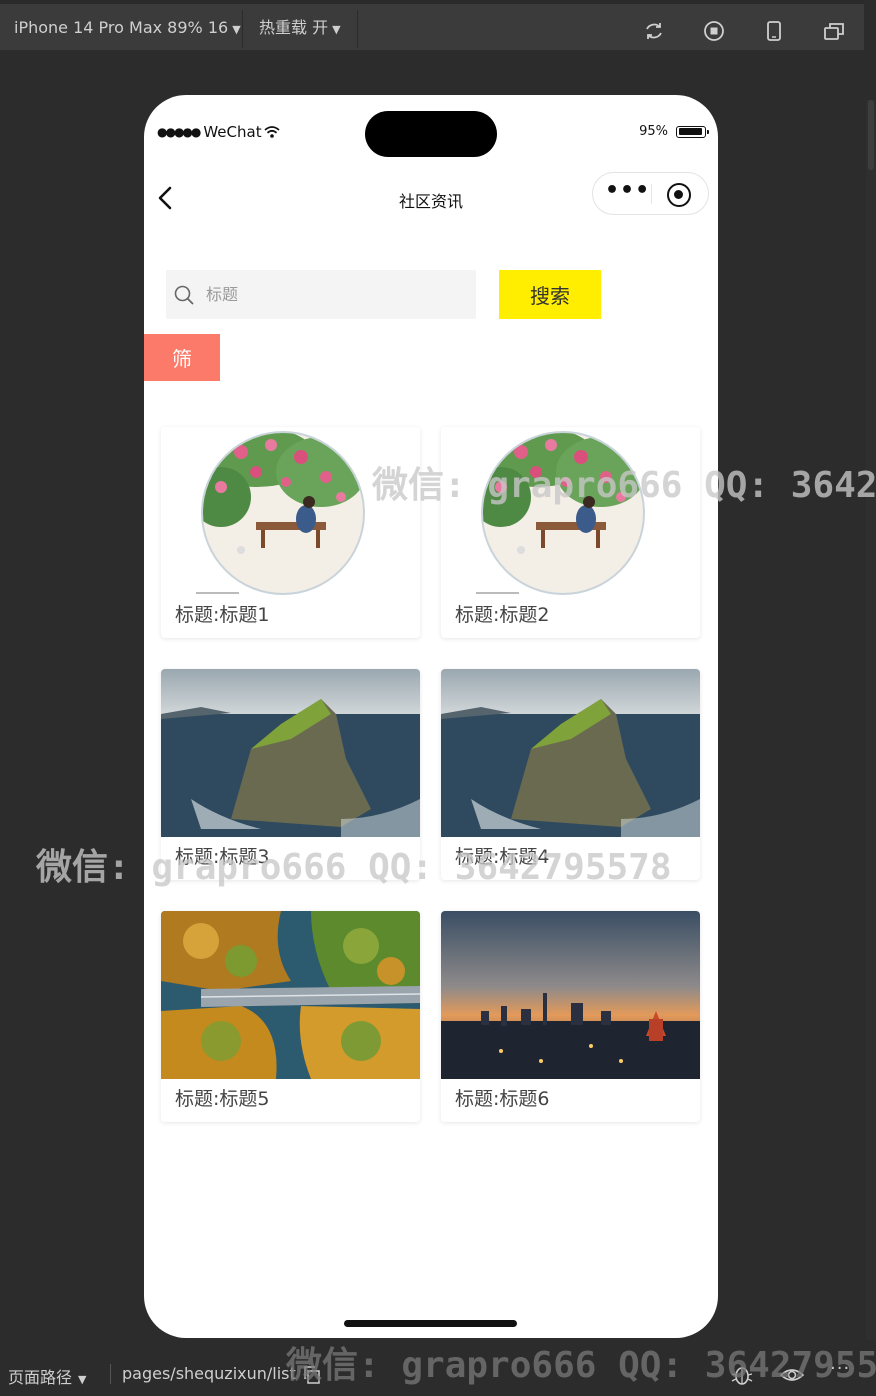 Image resolution: width=876 pixels, height=1396 pixels. I want to click on scrollbar, so click(871, 720).